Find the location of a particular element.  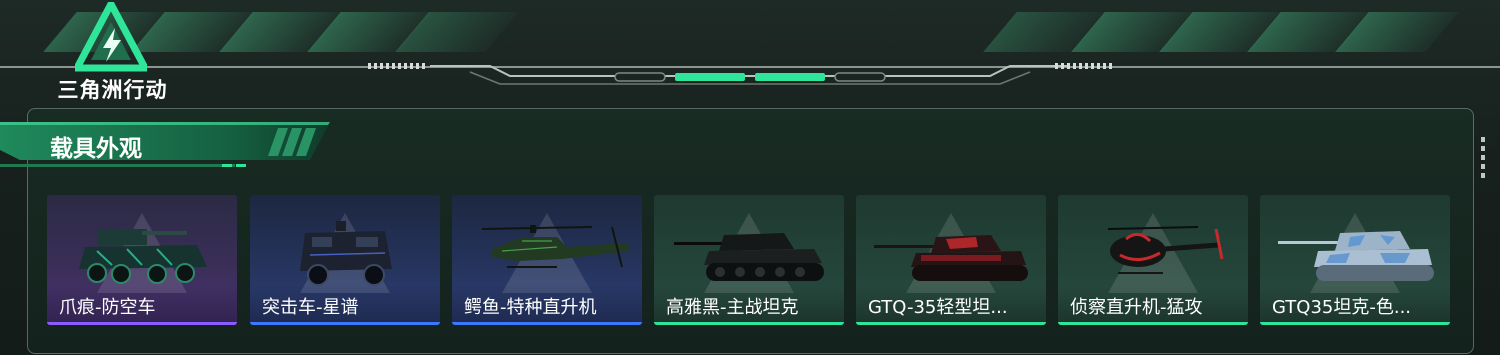

scout-helicopter-icon is located at coordinates (1165, 250).